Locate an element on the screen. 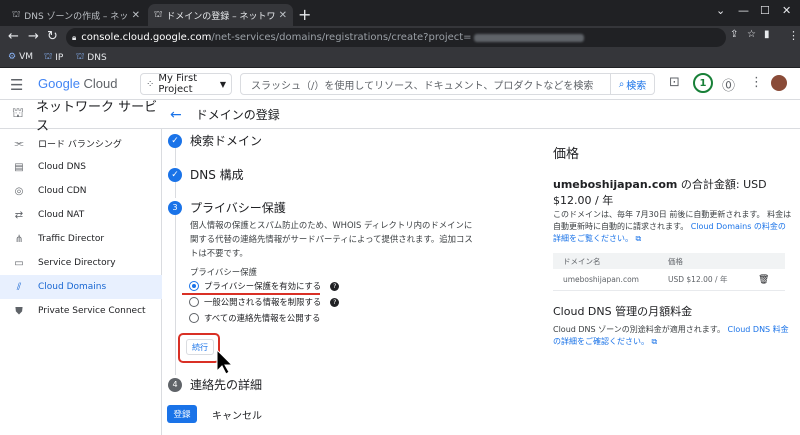 The height and width of the screenshot is (435, 800). radio-selected is located at coordinates (194, 286).